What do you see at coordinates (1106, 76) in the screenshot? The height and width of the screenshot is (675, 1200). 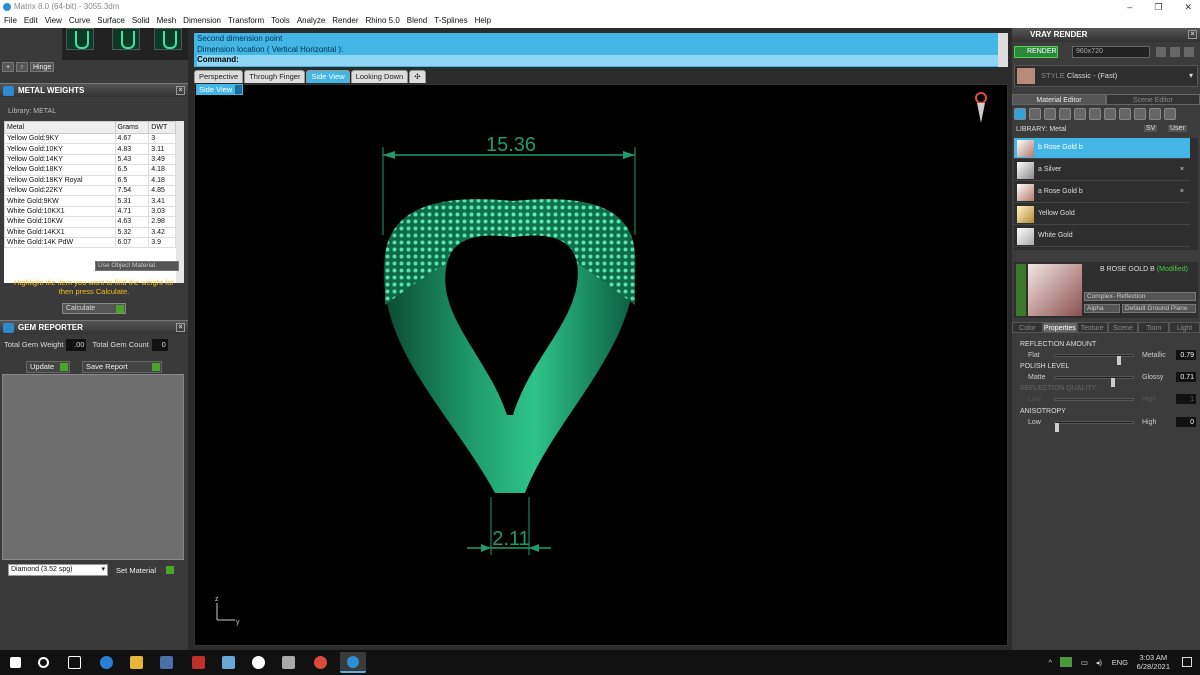 I see `render-style-select: STYLE Classic - (Fast) ▾` at bounding box center [1106, 76].